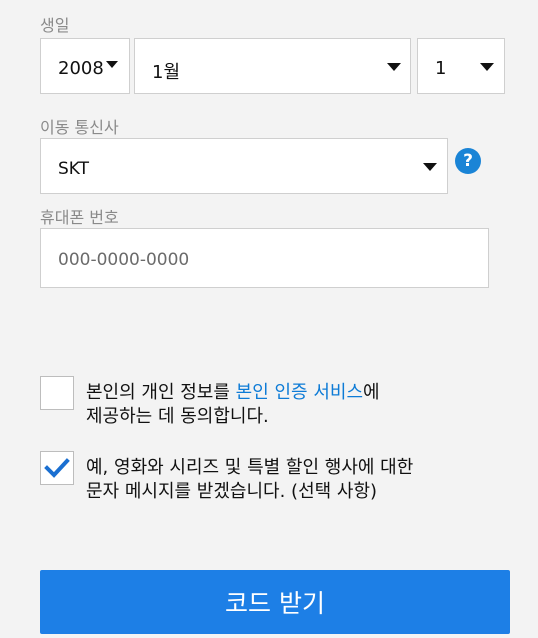 This screenshot has height=638, width=538. What do you see at coordinates (264, 258) in the screenshot?
I see `phone-field: 000-0000-0000` at bounding box center [264, 258].